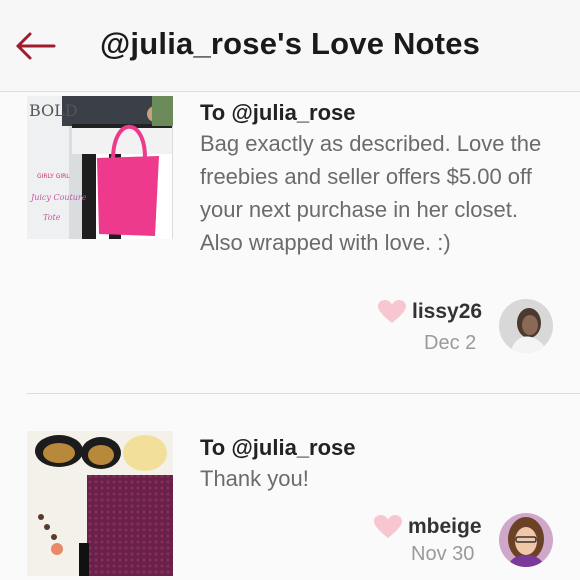  Describe the element at coordinates (36, 46) in the screenshot. I see `back-arrow-icon` at that location.